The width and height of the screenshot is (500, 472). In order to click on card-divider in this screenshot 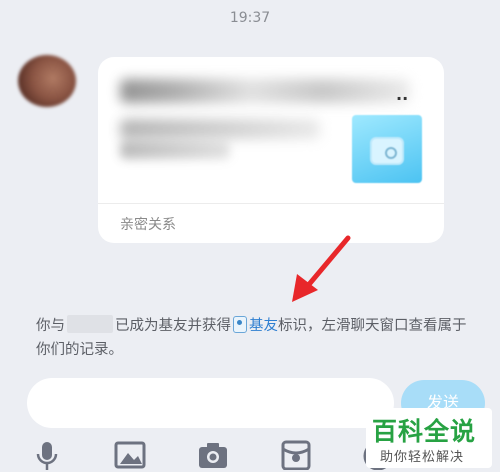, I will do `click(271, 203)`.